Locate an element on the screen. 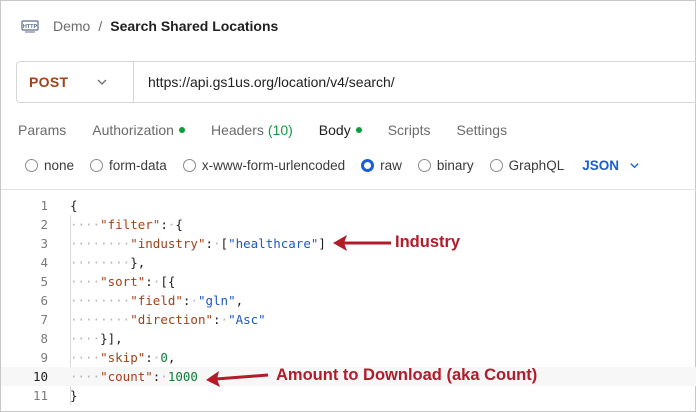 This screenshot has height=412, width=696. code-text: ····}], is located at coordinates (96, 338).